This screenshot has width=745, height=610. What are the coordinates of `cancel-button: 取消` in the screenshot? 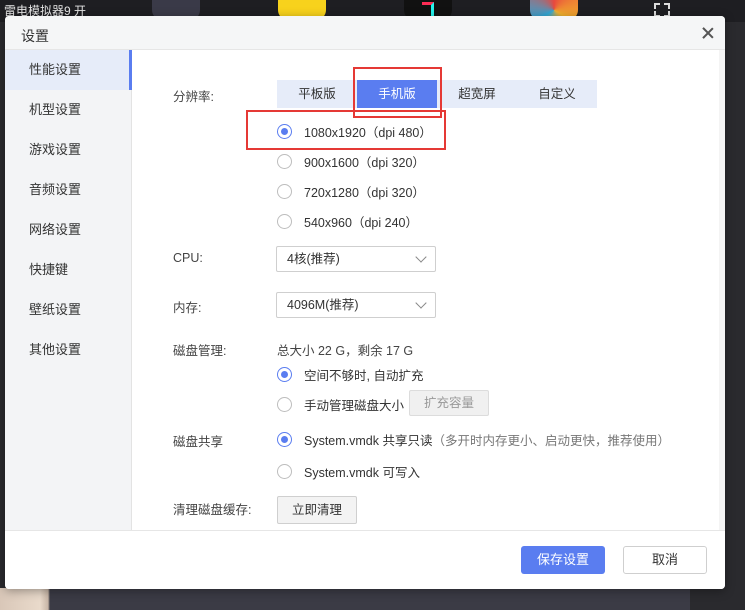 It's located at (665, 560).